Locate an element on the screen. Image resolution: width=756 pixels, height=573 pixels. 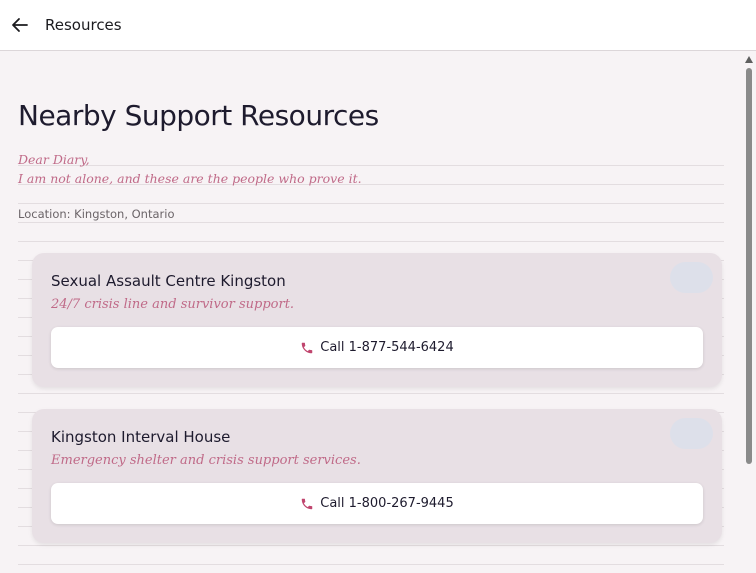
app-bar: Resources is located at coordinates (378, 25).